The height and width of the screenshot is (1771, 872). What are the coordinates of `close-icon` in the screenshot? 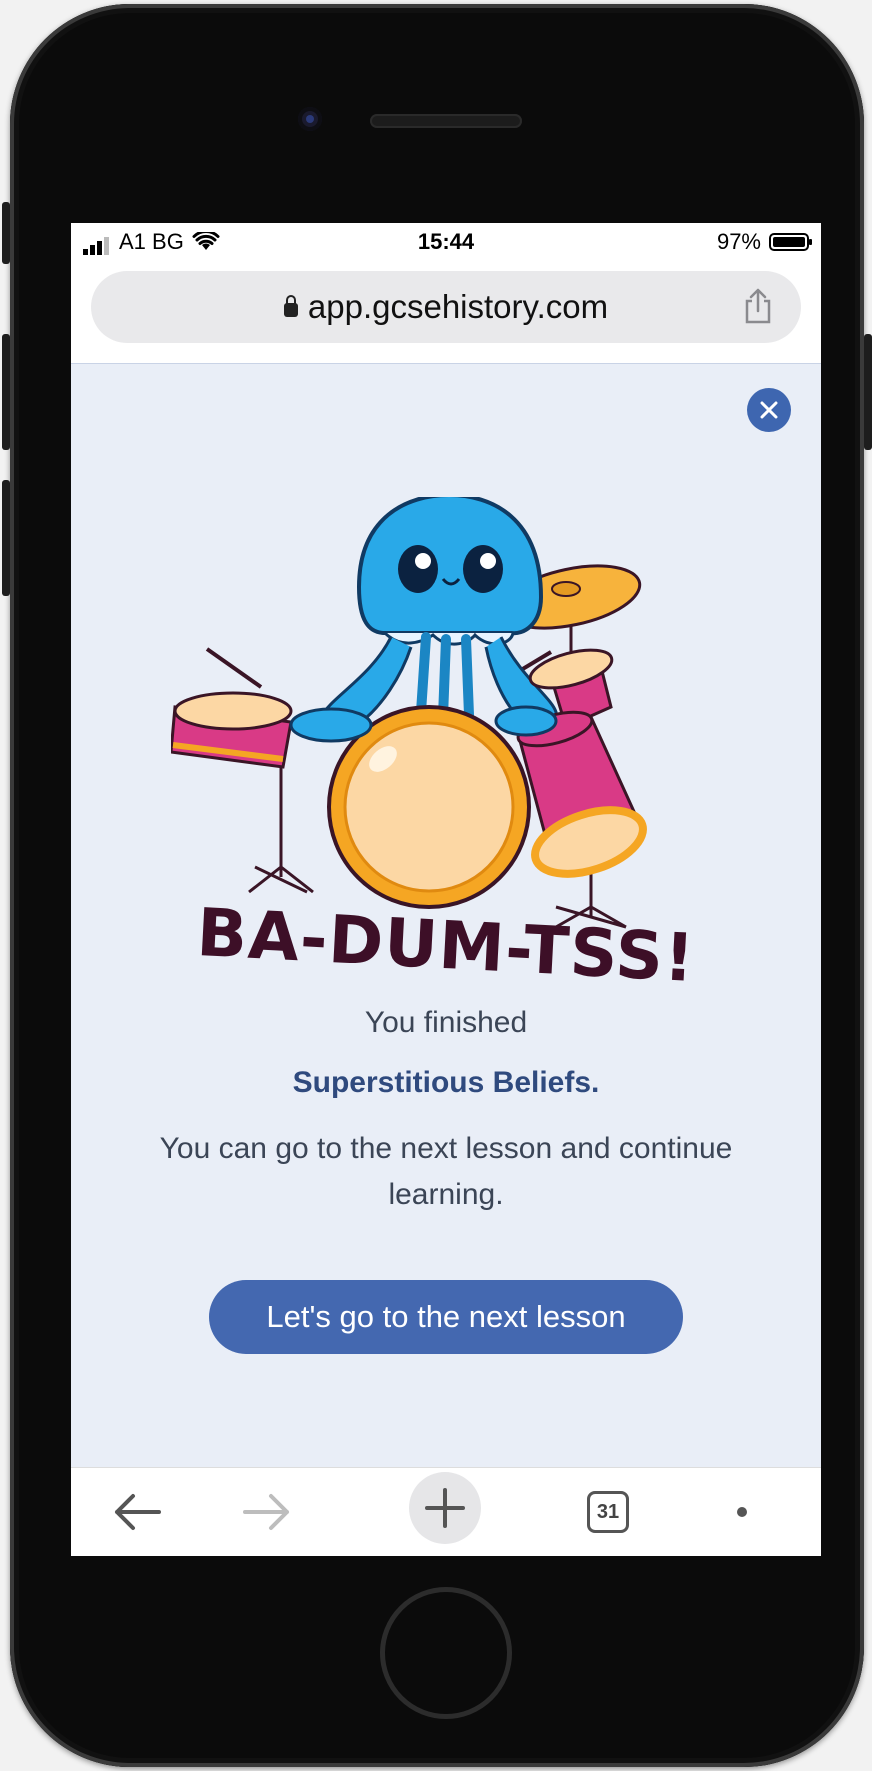 It's located at (769, 410).